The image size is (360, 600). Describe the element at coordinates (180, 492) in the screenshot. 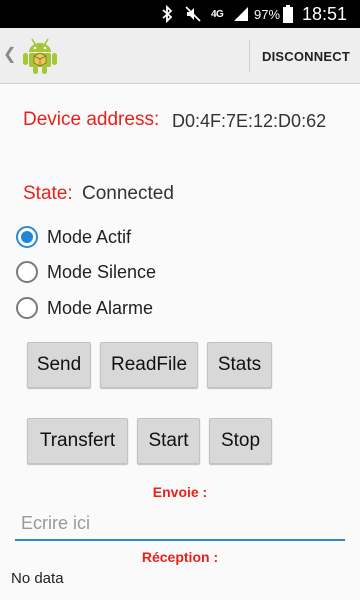

I see `send-section-label: Envoie :` at that location.